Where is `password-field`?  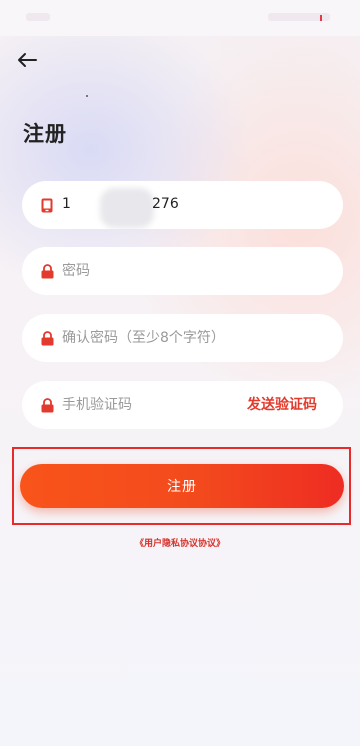 password-field is located at coordinates (182, 271).